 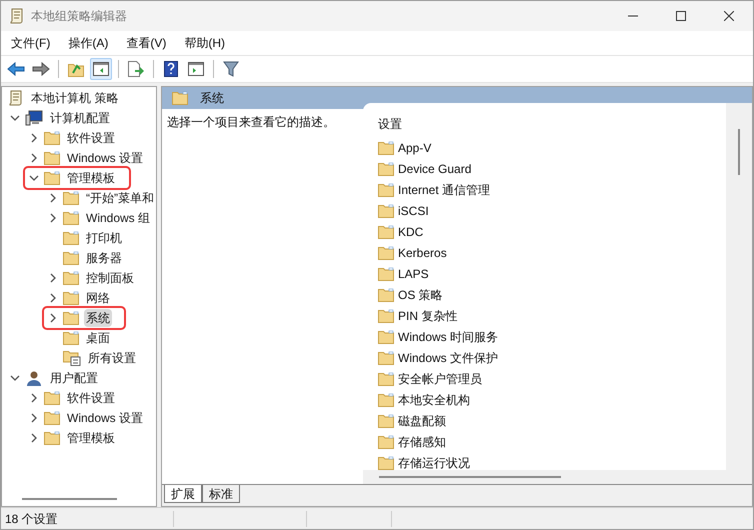 I want to click on column-header: 设置, so click(x=390, y=124).